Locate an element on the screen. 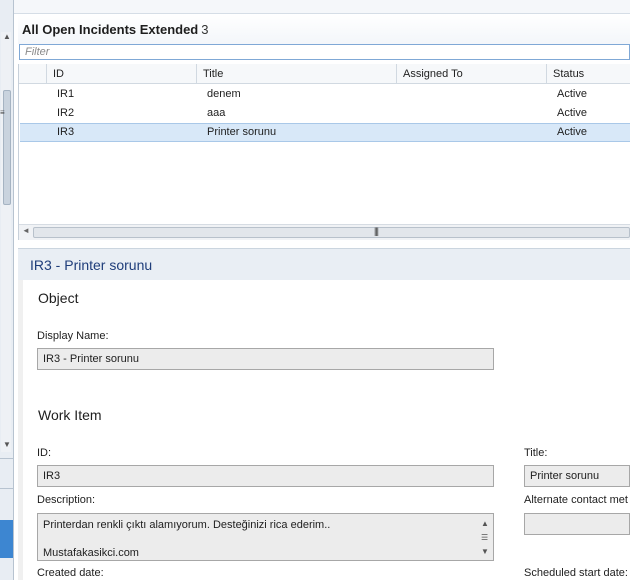  column-header-indicator is located at coordinates (33, 73).